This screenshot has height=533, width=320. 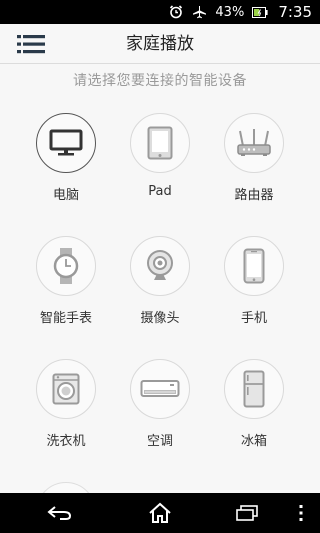 What do you see at coordinates (295, 12) in the screenshot?
I see `clock-time: 7:35` at bounding box center [295, 12].